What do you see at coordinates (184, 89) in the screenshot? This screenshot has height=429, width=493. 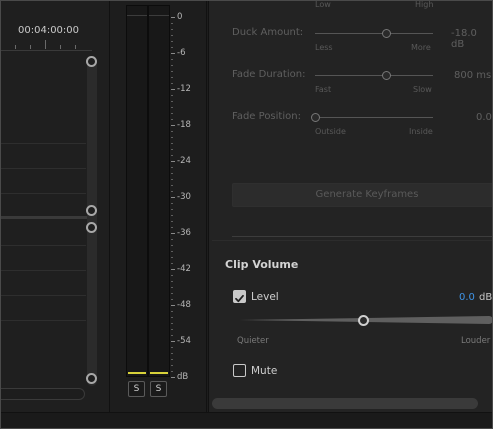 I see `db-scale-label: -12` at bounding box center [184, 89].